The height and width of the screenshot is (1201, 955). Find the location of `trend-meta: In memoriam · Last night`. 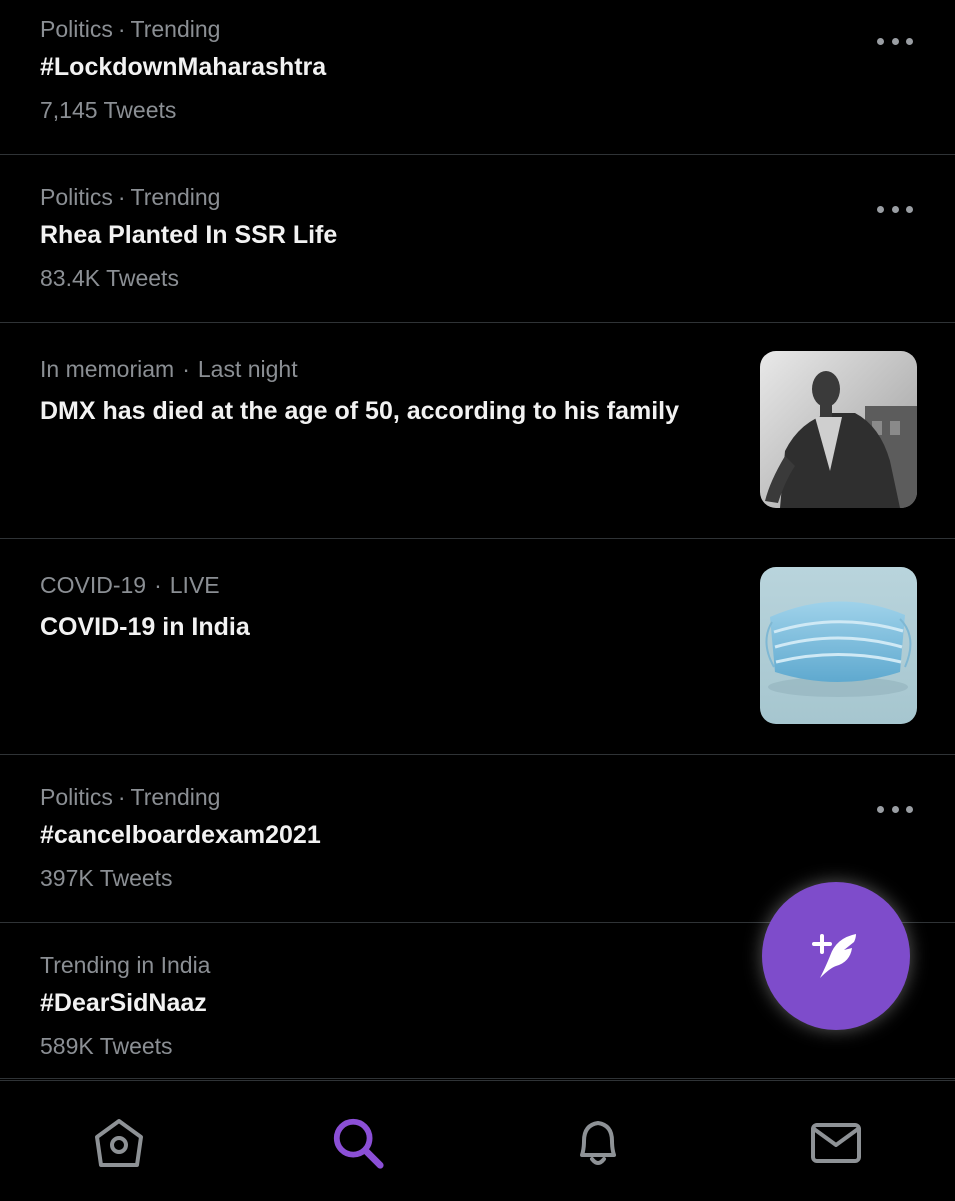

trend-meta: In memoriam · Last night is located at coordinates (169, 369).